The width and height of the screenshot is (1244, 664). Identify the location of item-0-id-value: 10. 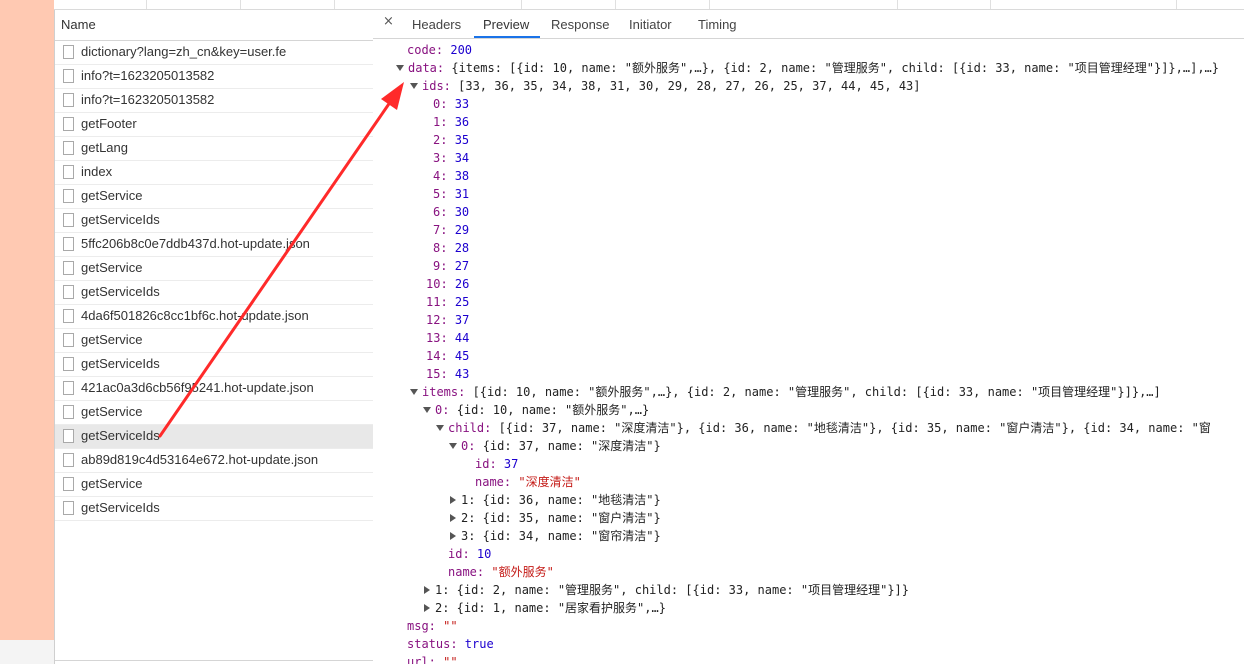
(484, 554).